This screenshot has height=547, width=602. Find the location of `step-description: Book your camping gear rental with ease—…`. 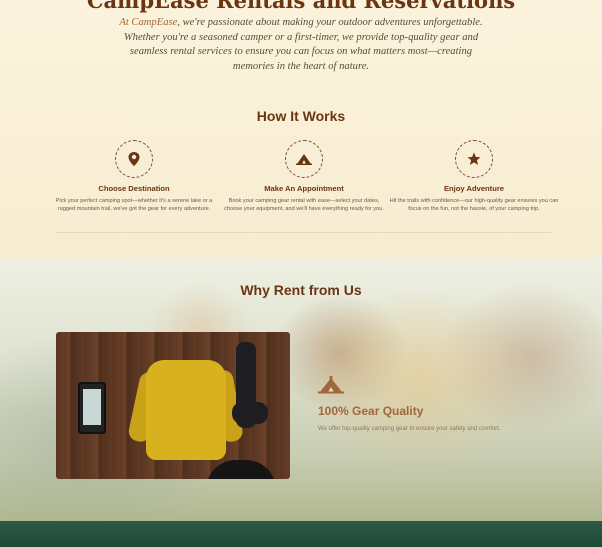

step-description: Book your camping gear rental with ease—… is located at coordinates (304, 205).